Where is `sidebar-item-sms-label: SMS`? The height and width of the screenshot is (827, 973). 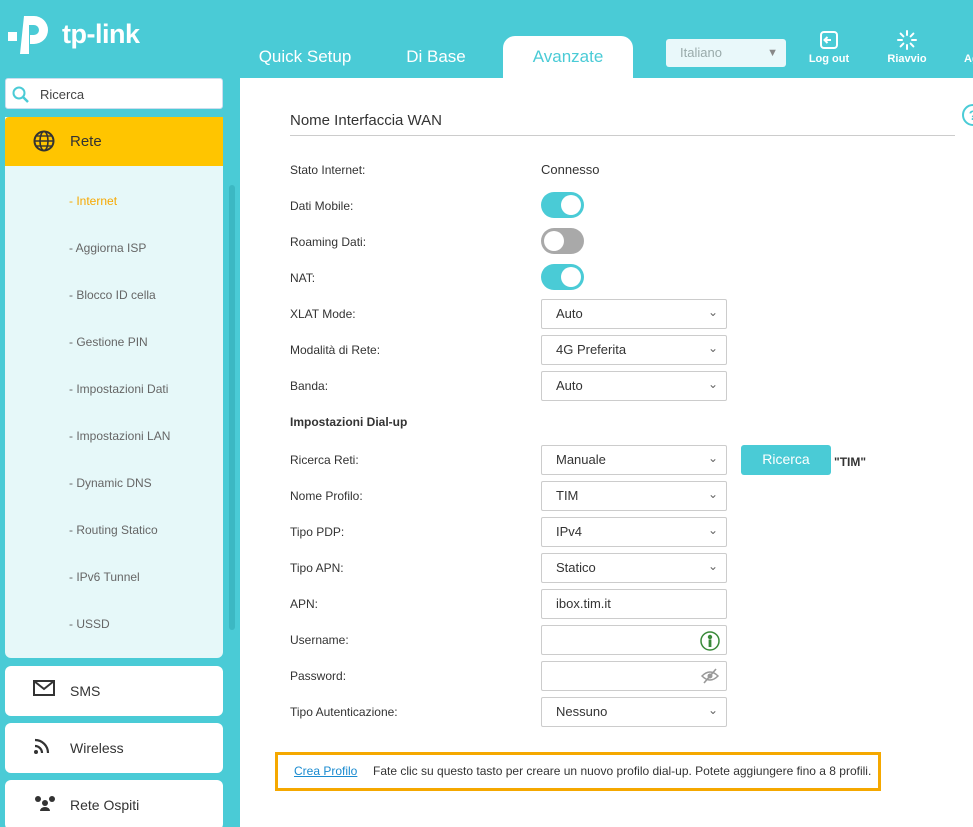
sidebar-item-sms-label: SMS is located at coordinates (85, 691).